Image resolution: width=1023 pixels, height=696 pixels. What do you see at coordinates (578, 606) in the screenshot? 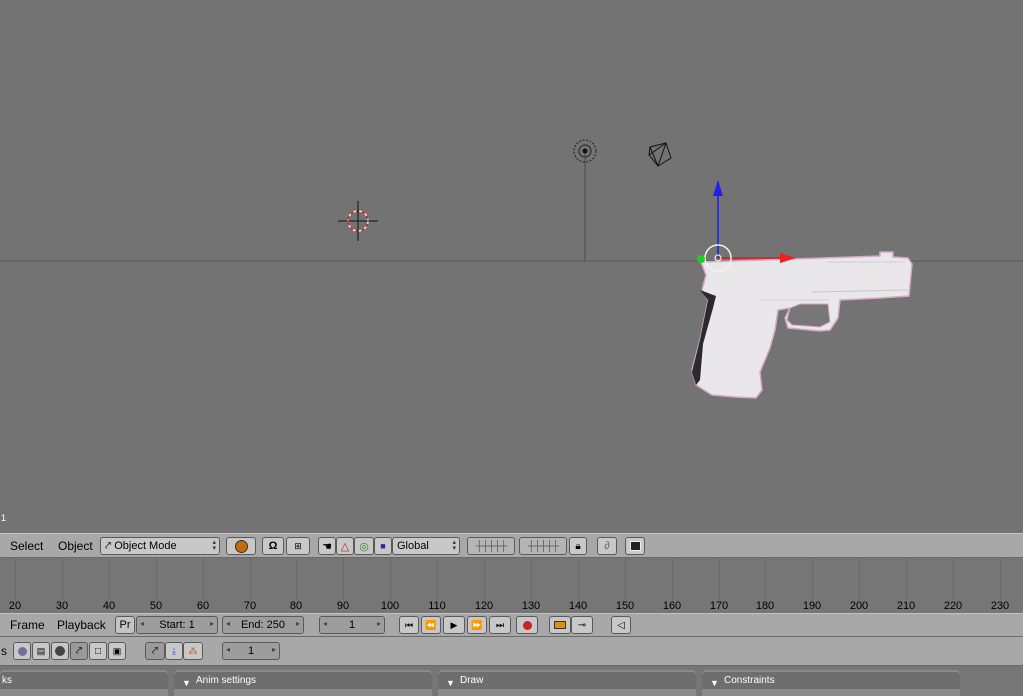
I see `ruler-tick-label: 140` at bounding box center [578, 606].